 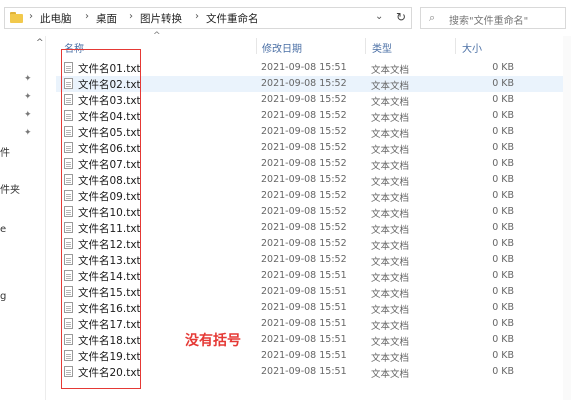 I want to click on nav-item-fragment: 件, so click(x=5, y=151).